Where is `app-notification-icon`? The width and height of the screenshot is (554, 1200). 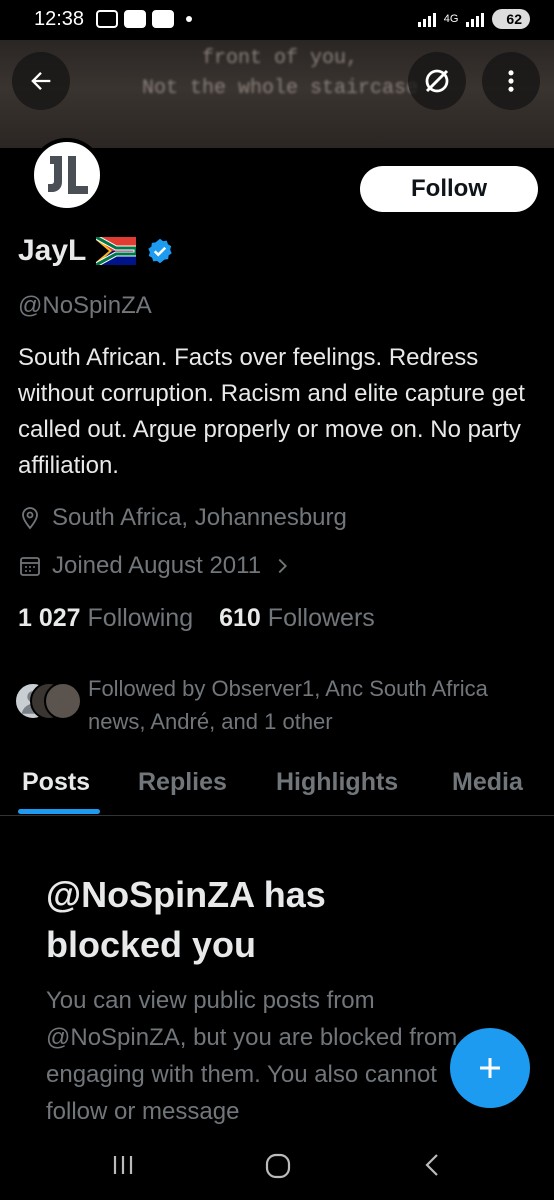
app-notification-icon is located at coordinates (135, 19).